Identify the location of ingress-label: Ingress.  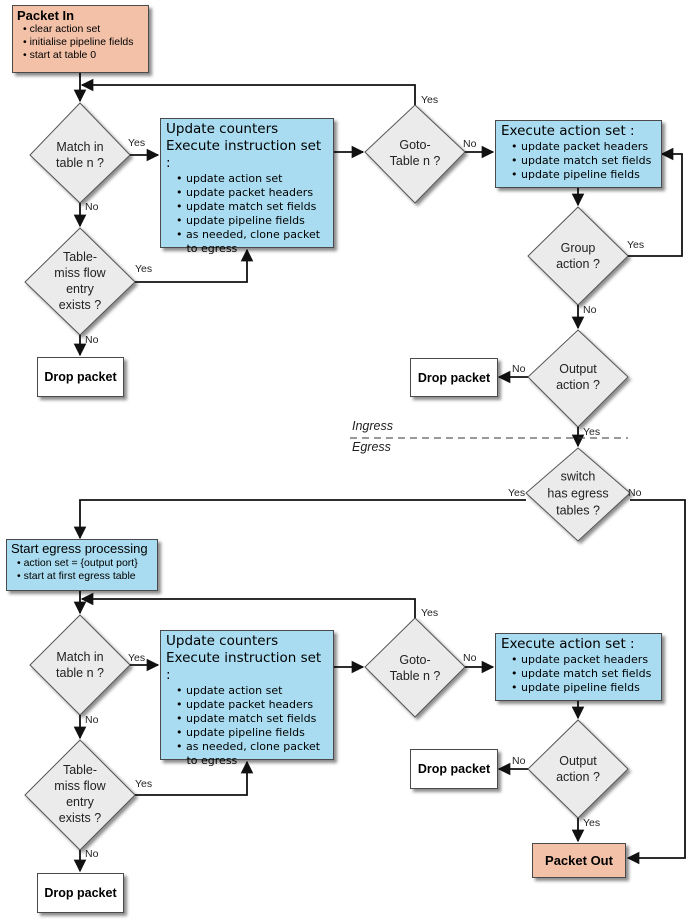
(372, 426).